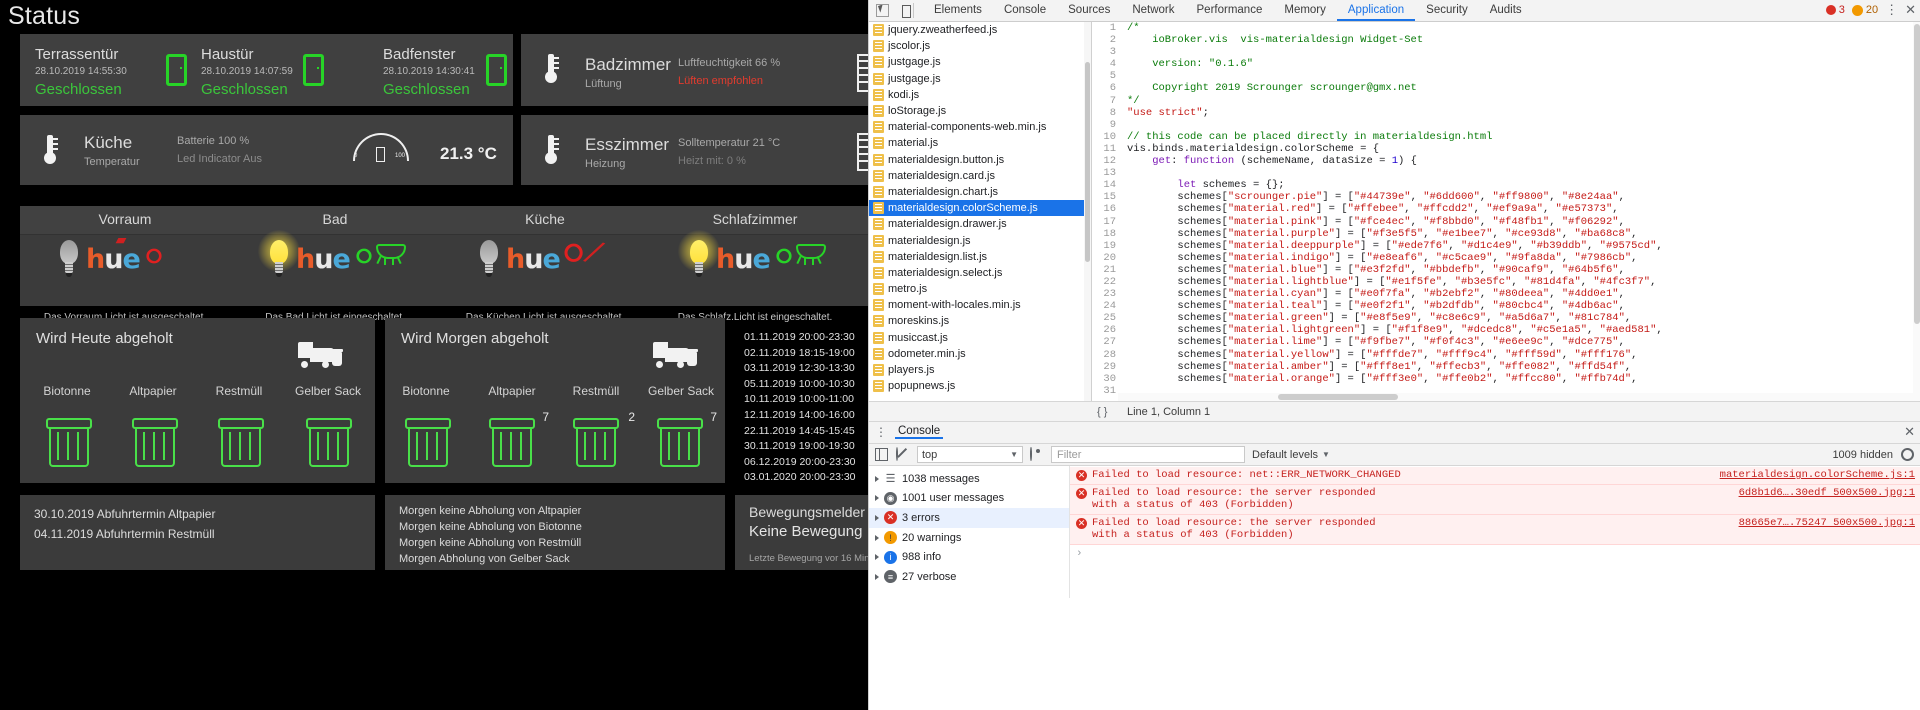 This screenshot has width=1920, height=710. What do you see at coordinates (1109, 257) in the screenshot?
I see `line-number: 20` at bounding box center [1109, 257].